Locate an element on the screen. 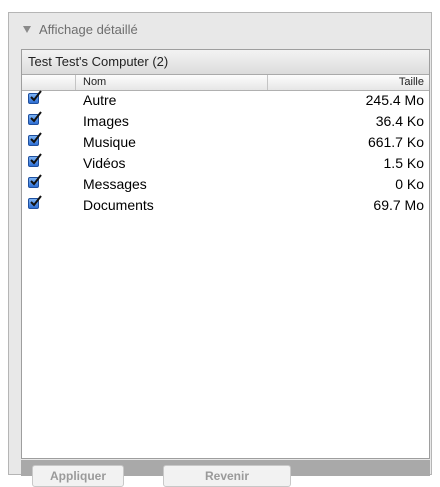 The width and height of the screenshot is (440, 487). disclosure-triangle-icon is located at coordinates (27, 29).